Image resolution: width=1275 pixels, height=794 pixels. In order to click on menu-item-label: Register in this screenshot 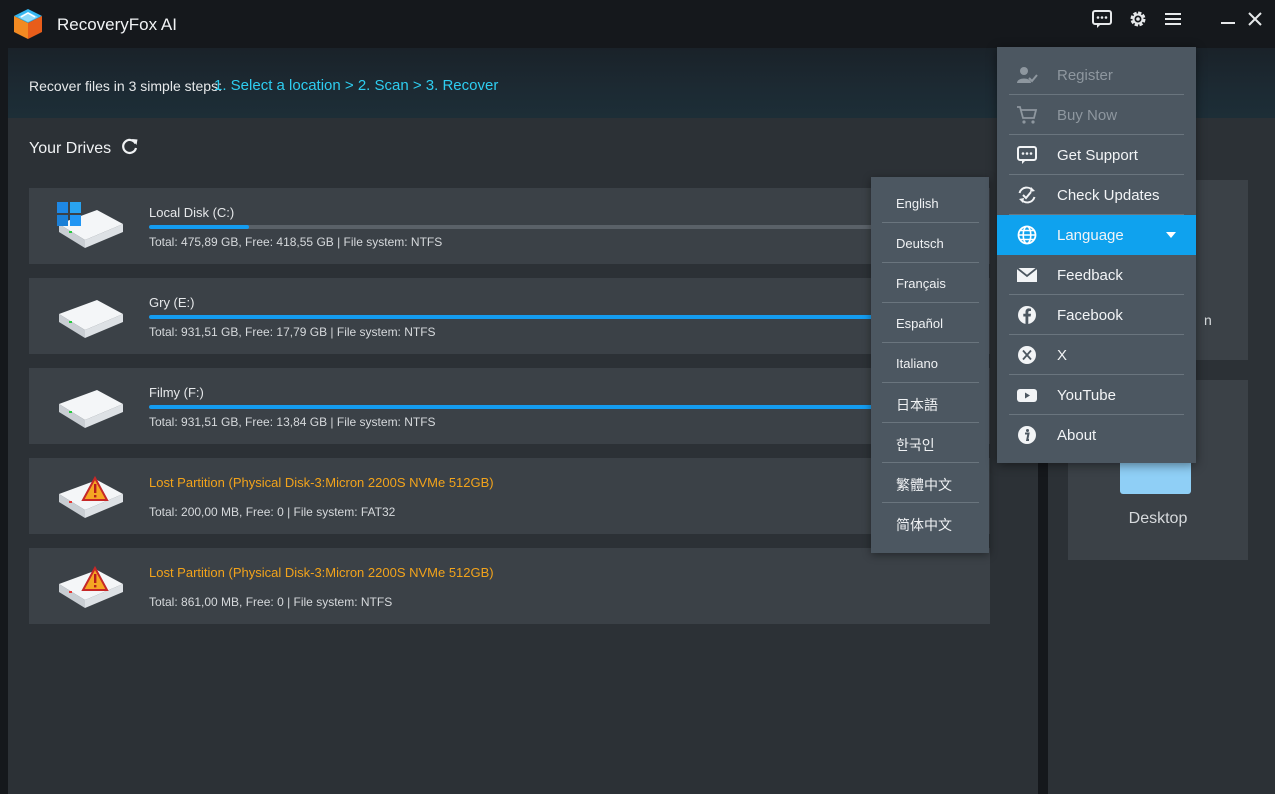, I will do `click(1085, 75)`.